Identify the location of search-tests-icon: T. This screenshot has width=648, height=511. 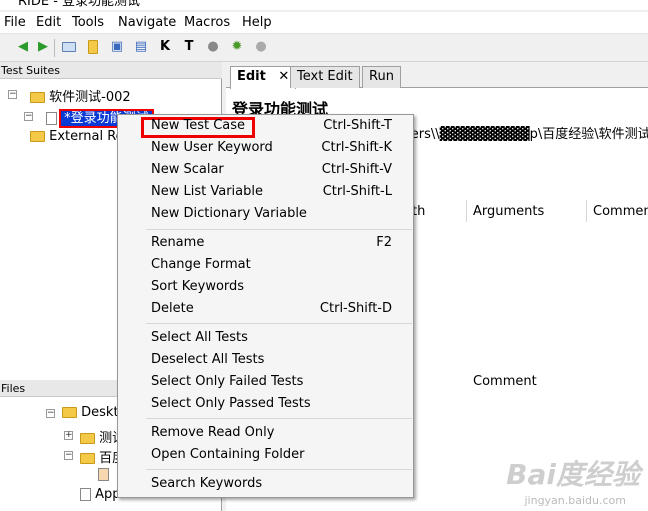
(189, 47).